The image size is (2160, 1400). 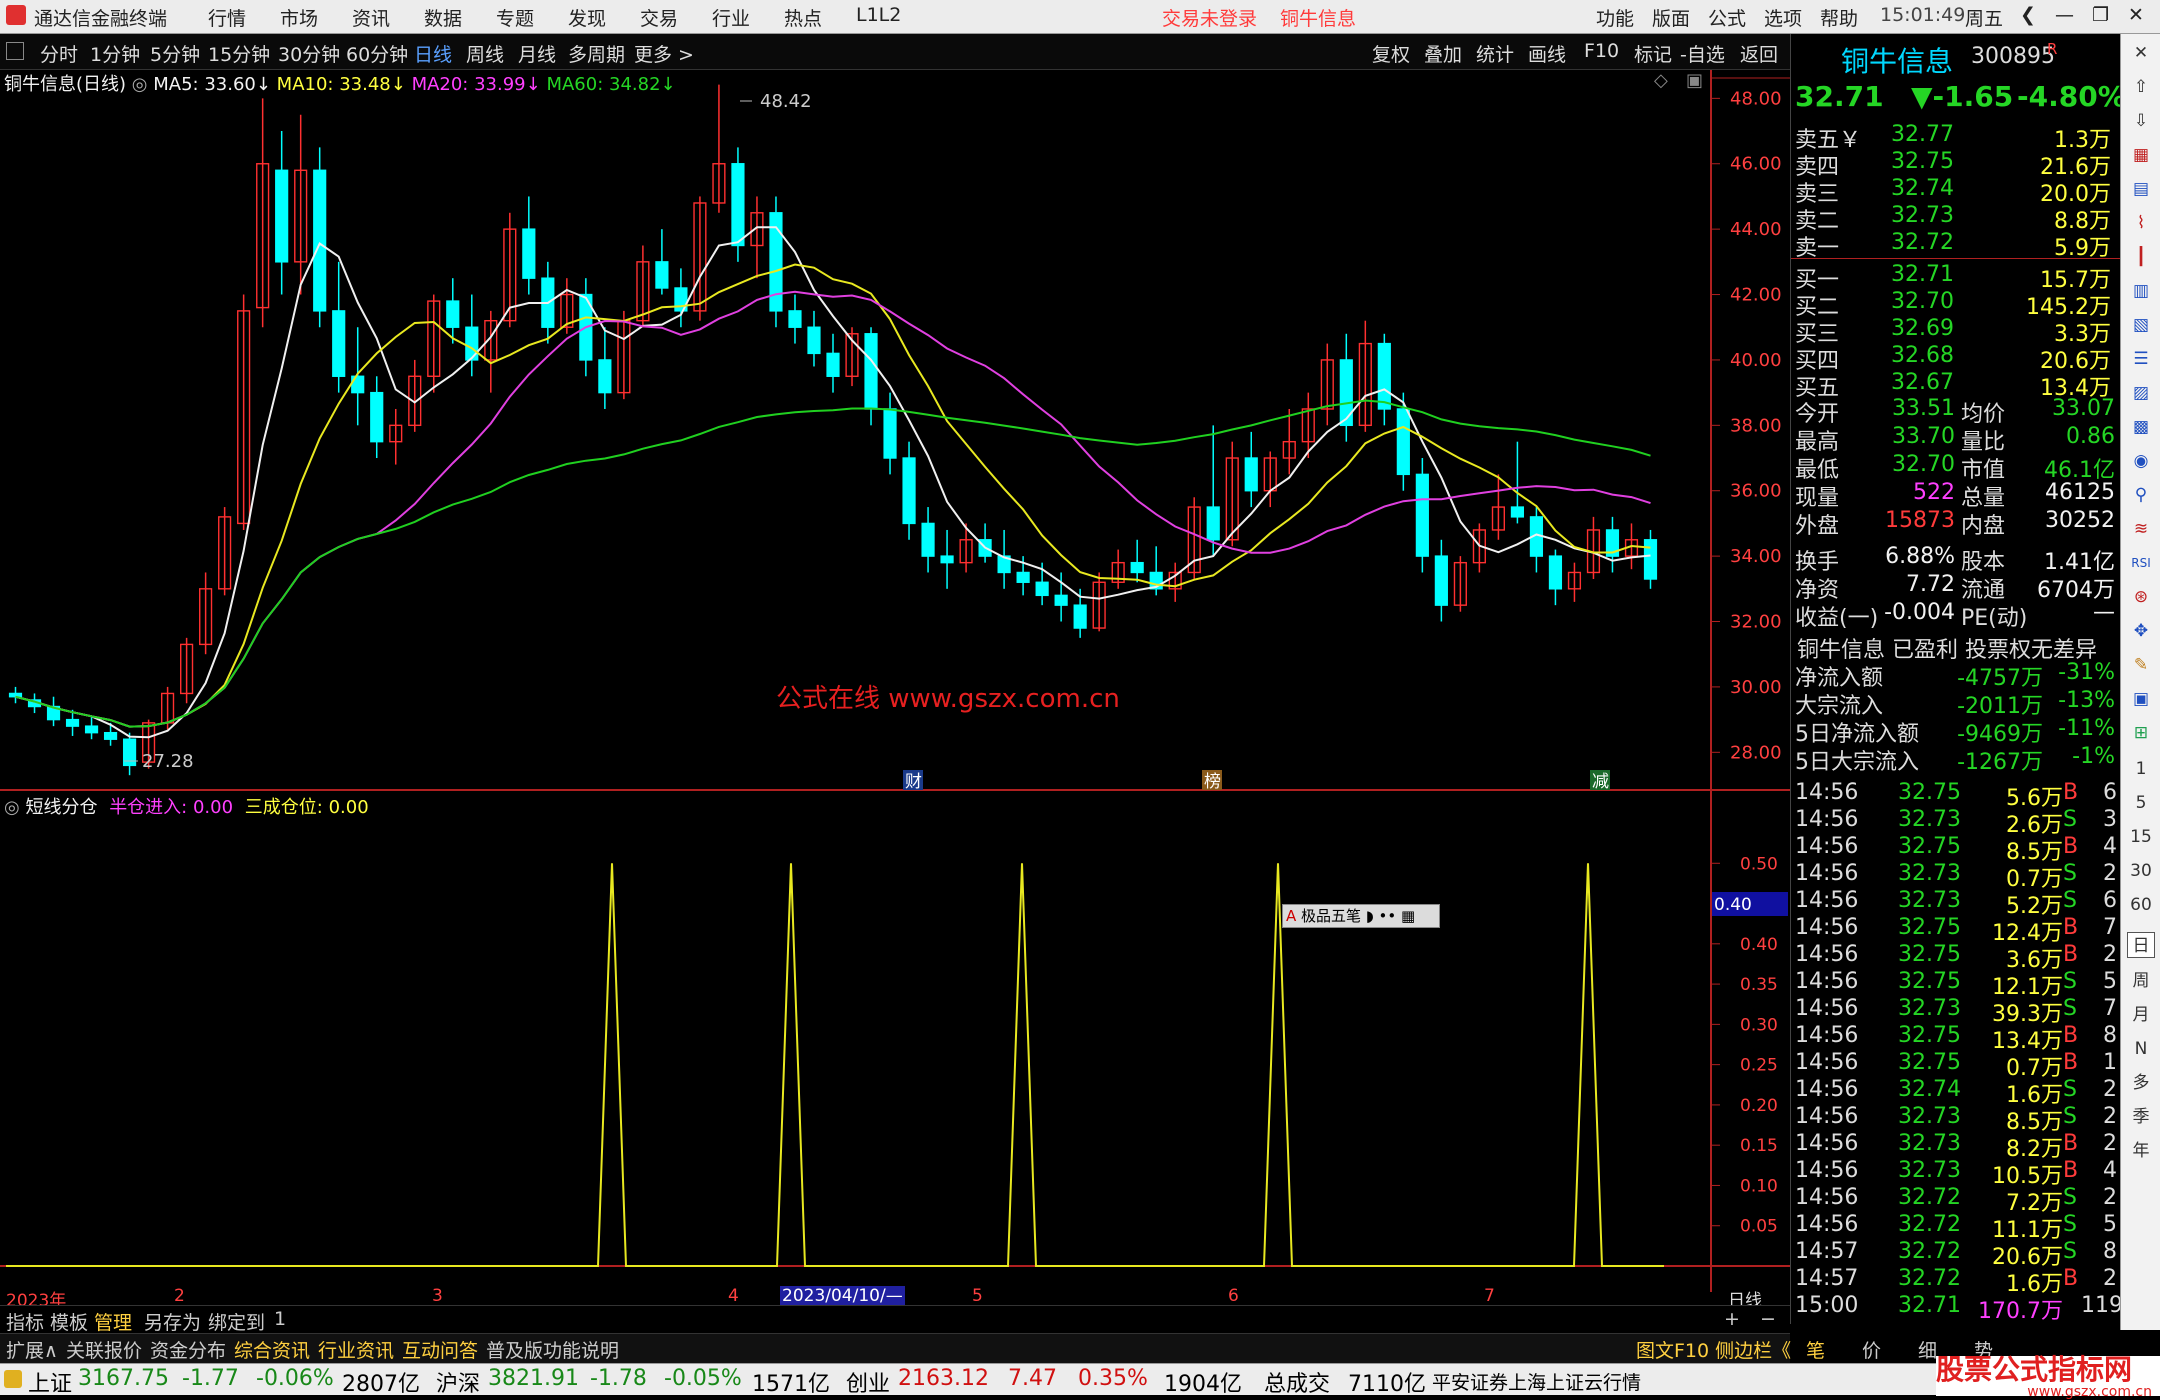 I want to click on period-more: 更多 >, so click(x=664, y=53).